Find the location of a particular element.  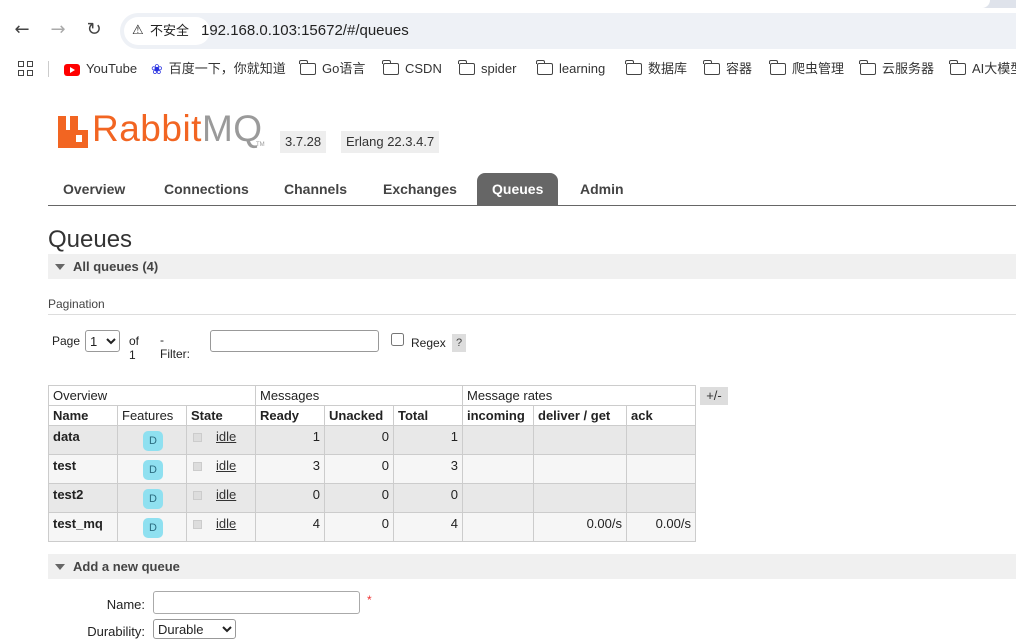

bookmark-crawler: 爬虫管理 is located at coordinates (807, 69).